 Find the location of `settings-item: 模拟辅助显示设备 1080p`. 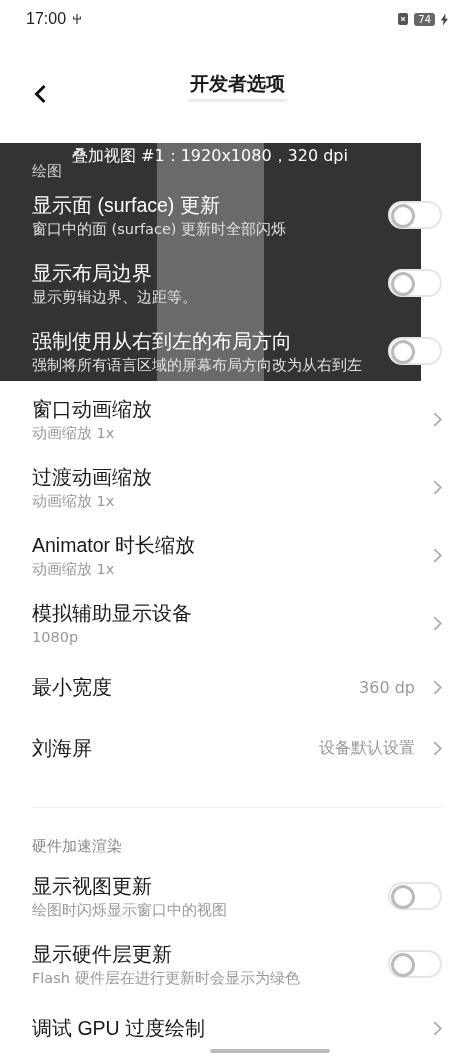

settings-item: 模拟辅助显示设备 1080p is located at coordinates (237, 623).